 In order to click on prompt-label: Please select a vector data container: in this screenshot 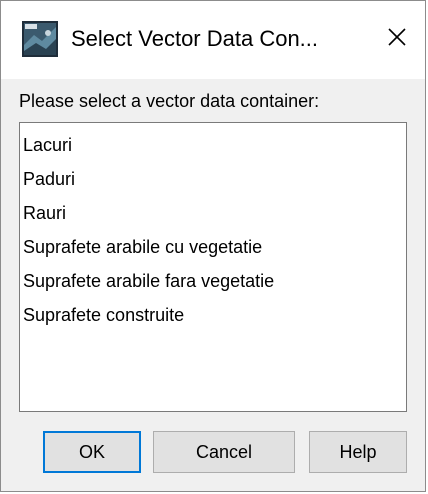, I will do `click(169, 101)`.